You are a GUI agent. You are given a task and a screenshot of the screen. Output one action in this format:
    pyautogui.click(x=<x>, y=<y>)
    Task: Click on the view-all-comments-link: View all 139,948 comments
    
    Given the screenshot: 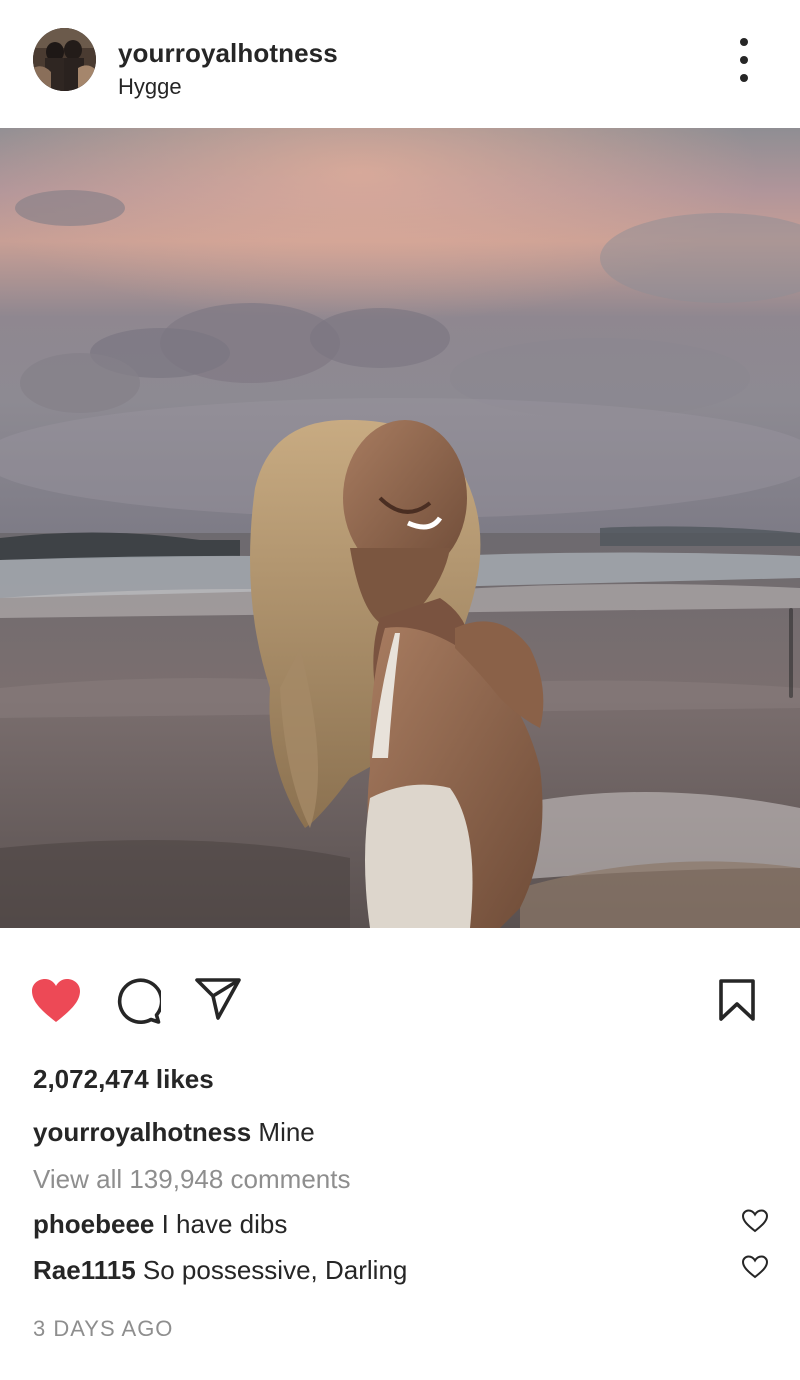 What is the action you would take?
    pyautogui.click(x=191, y=1179)
    